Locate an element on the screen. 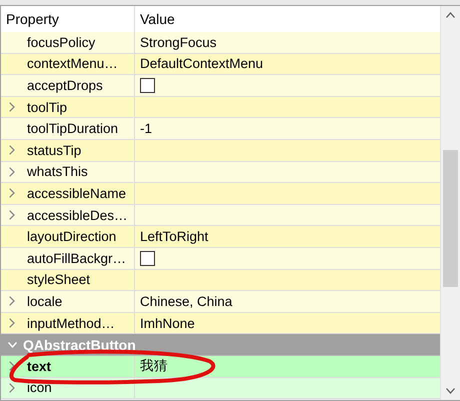  property-row: inputMethod… ImhNone is located at coordinates (220, 323).